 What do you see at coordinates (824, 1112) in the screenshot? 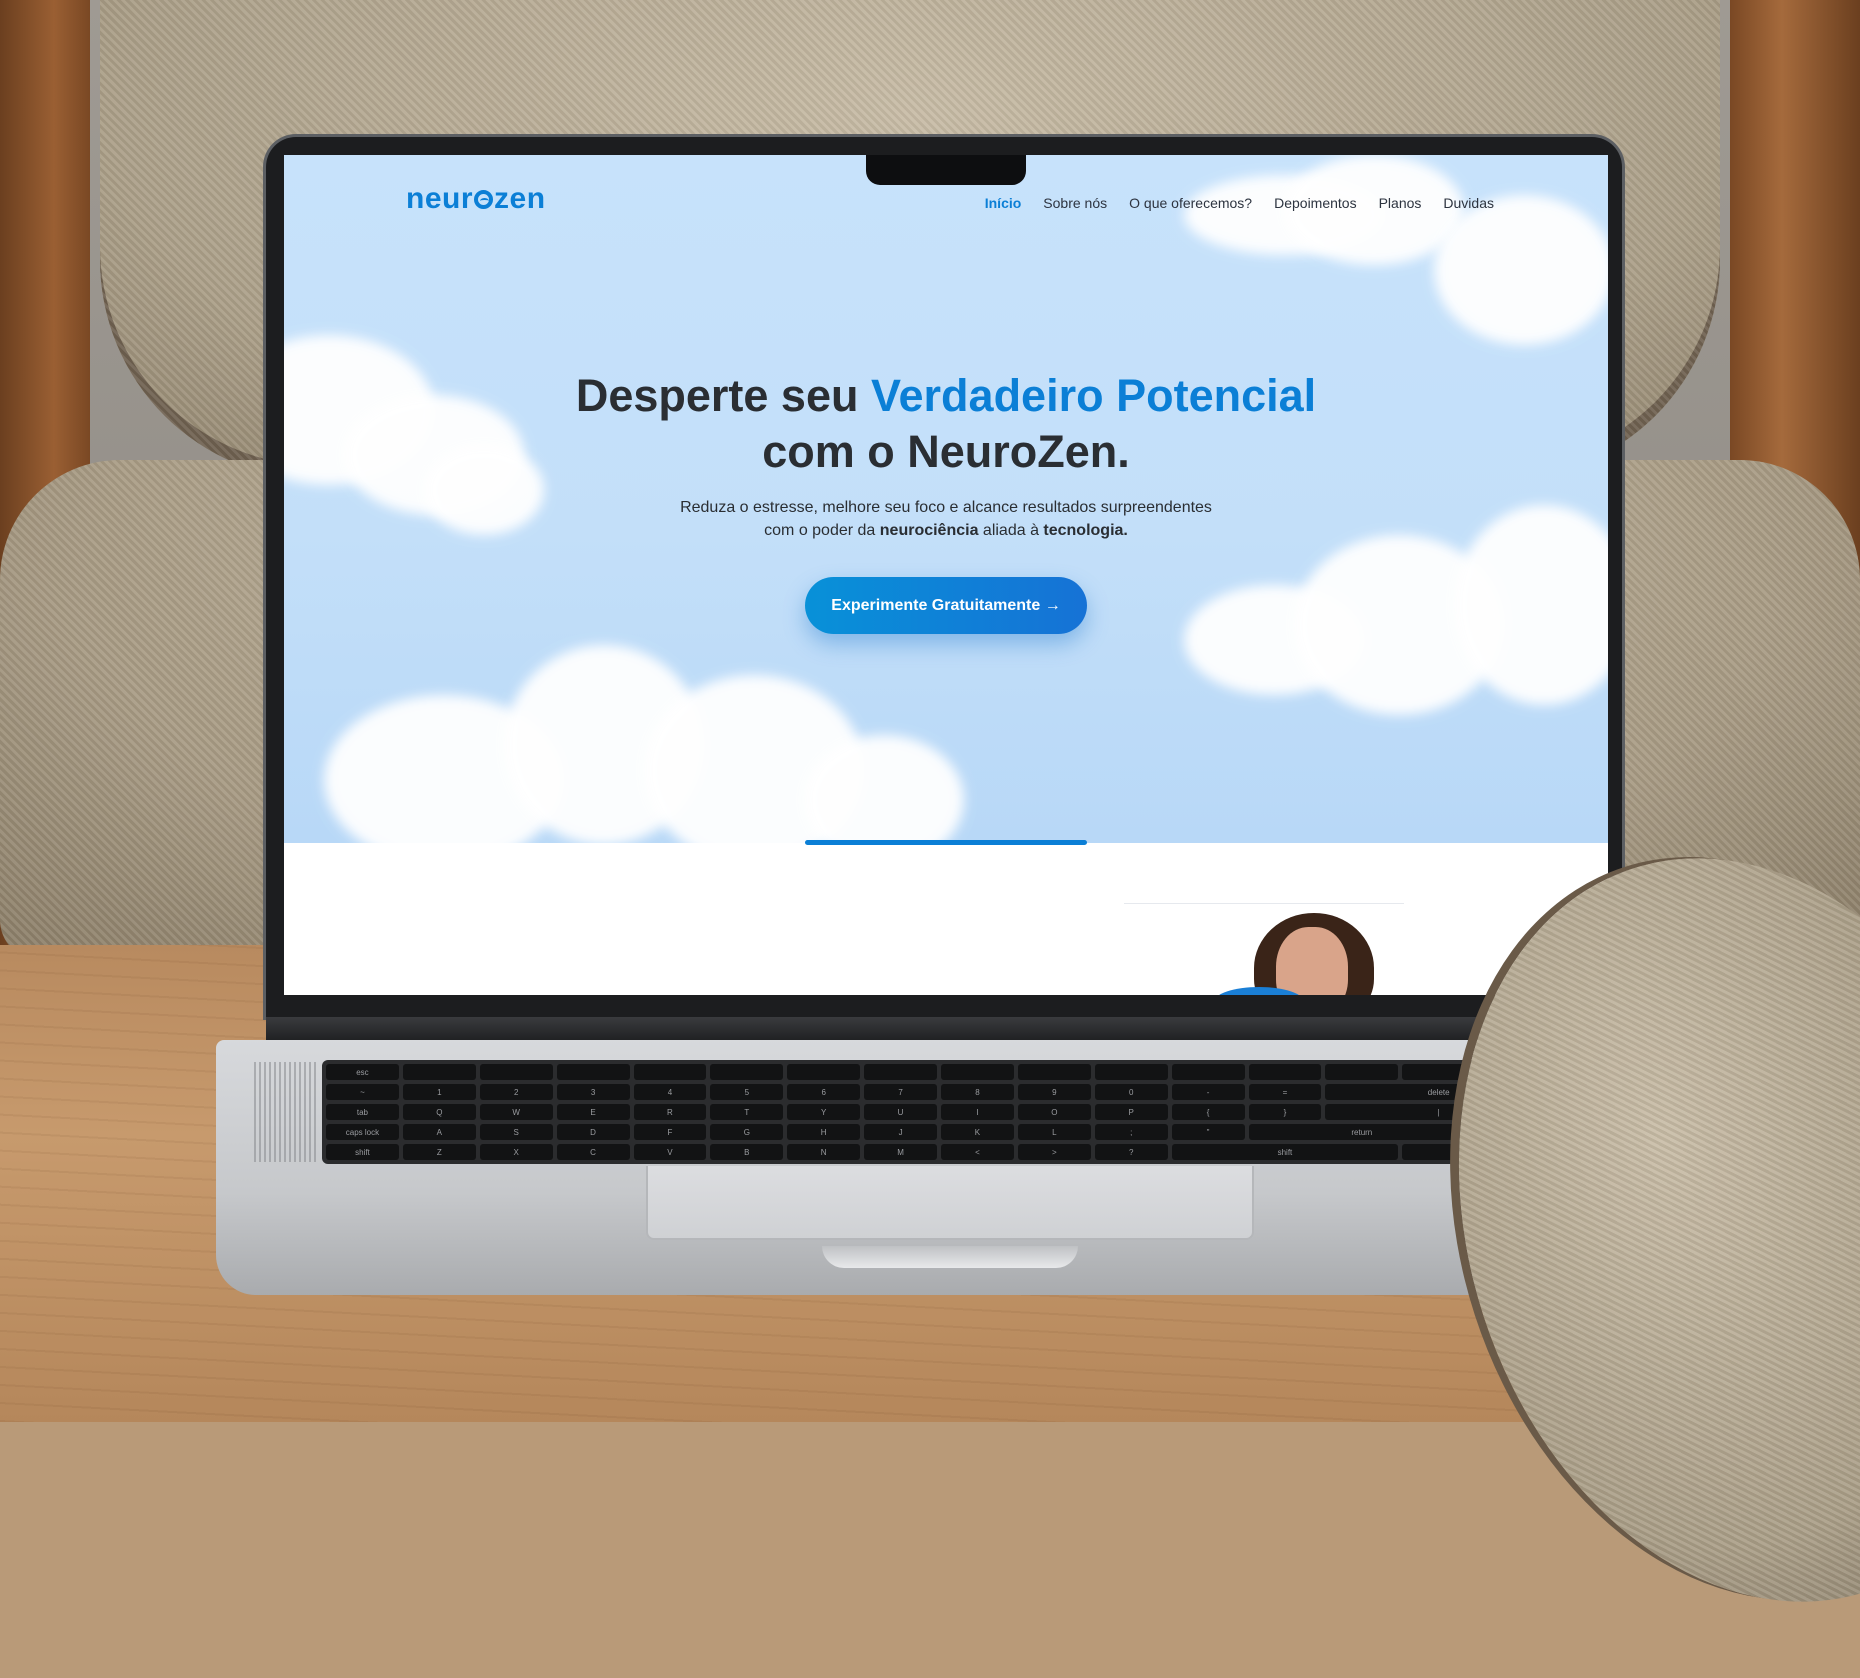
I see `key: Y` at bounding box center [824, 1112].